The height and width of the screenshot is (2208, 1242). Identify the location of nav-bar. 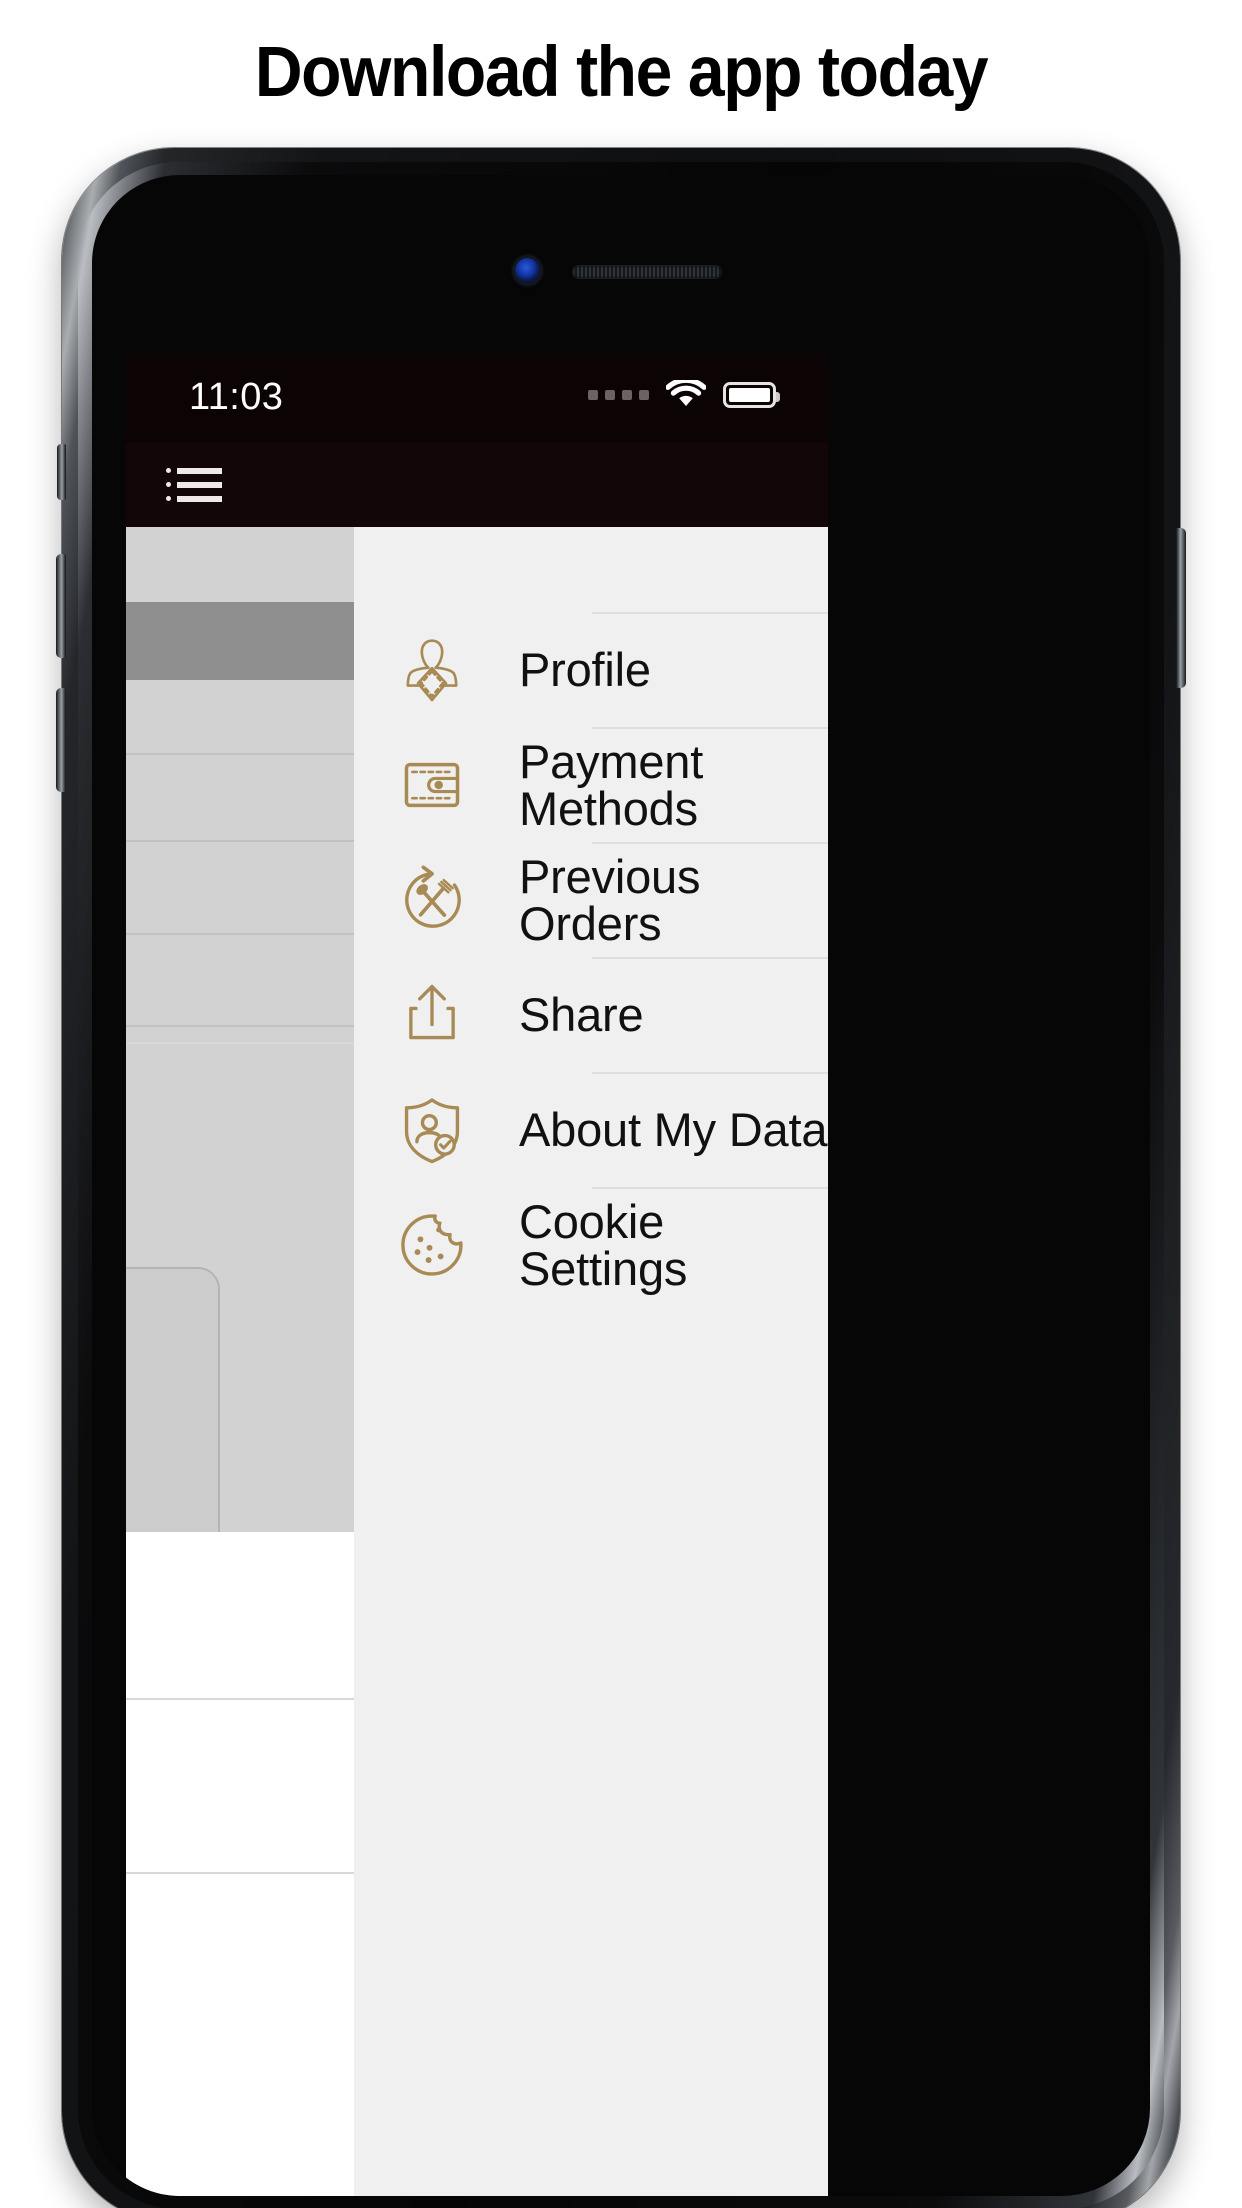
(477, 485).